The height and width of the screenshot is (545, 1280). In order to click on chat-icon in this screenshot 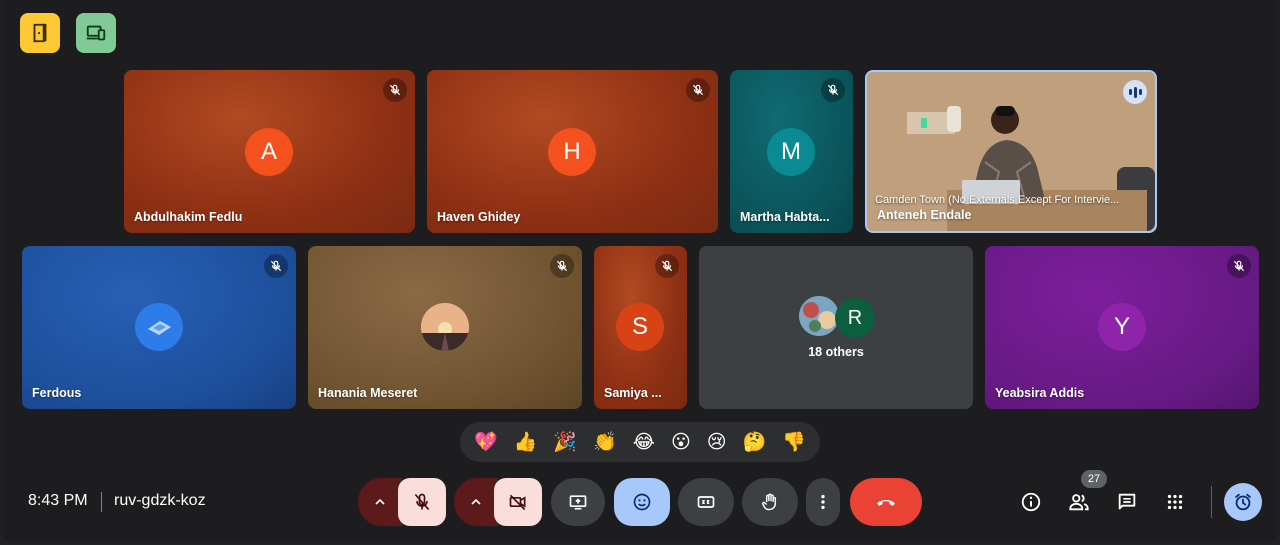, I will do `click(1127, 501)`.